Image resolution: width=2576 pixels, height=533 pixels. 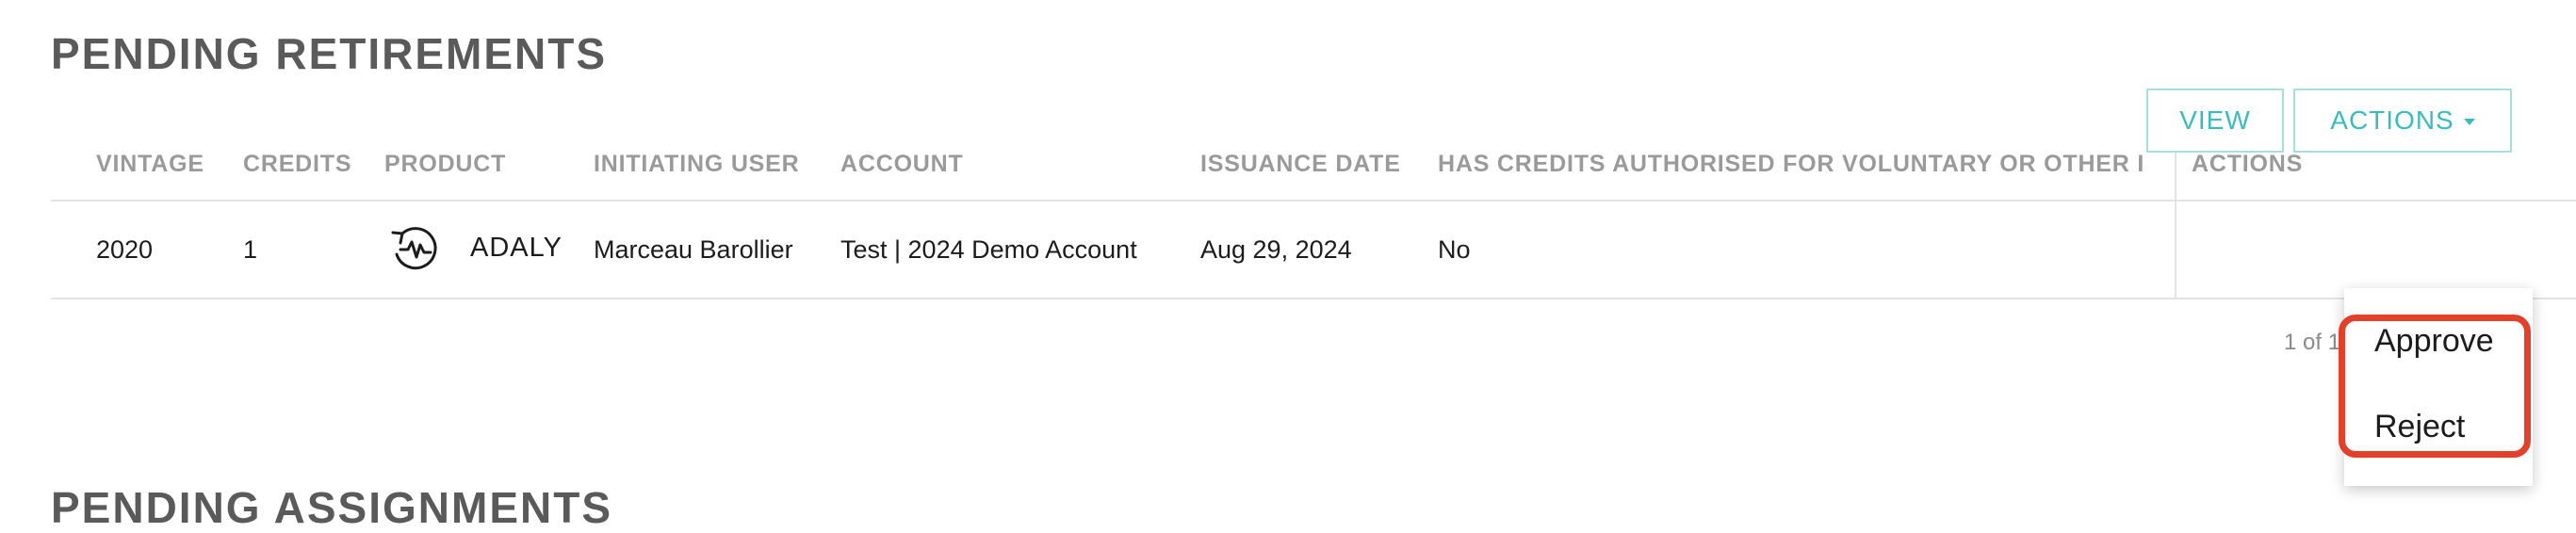 What do you see at coordinates (2434, 341) in the screenshot?
I see `menu-item-approve: Approve` at bounding box center [2434, 341].